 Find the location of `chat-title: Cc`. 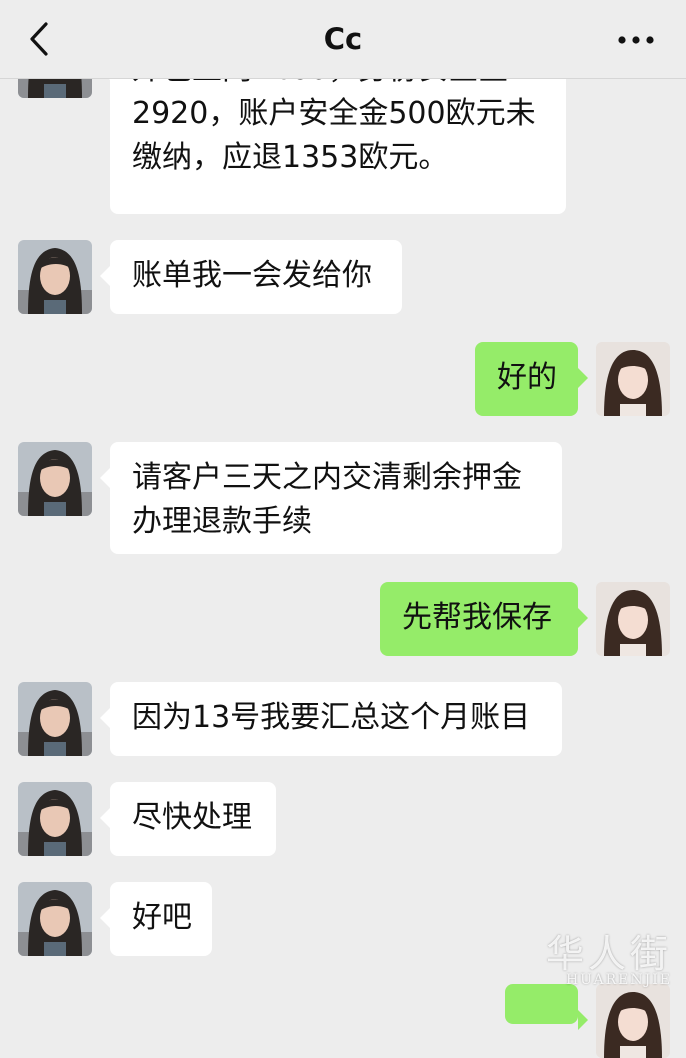

chat-title: Cc is located at coordinates (343, 39).